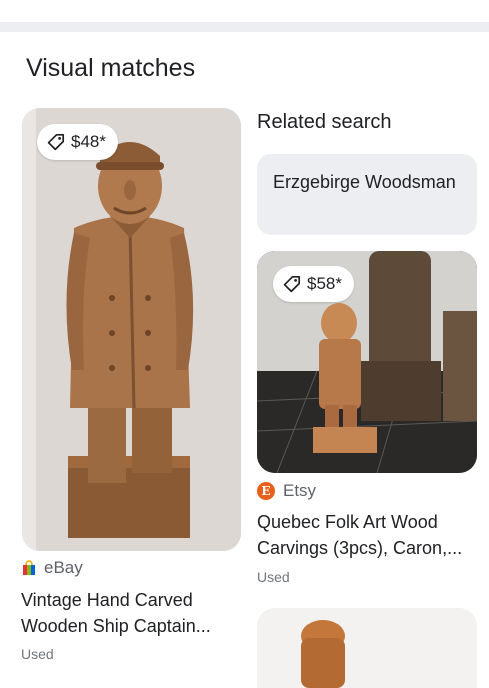  Describe the element at coordinates (107, 600) in the screenshot. I see `result-title-line: Vintage Hand Carved` at that location.